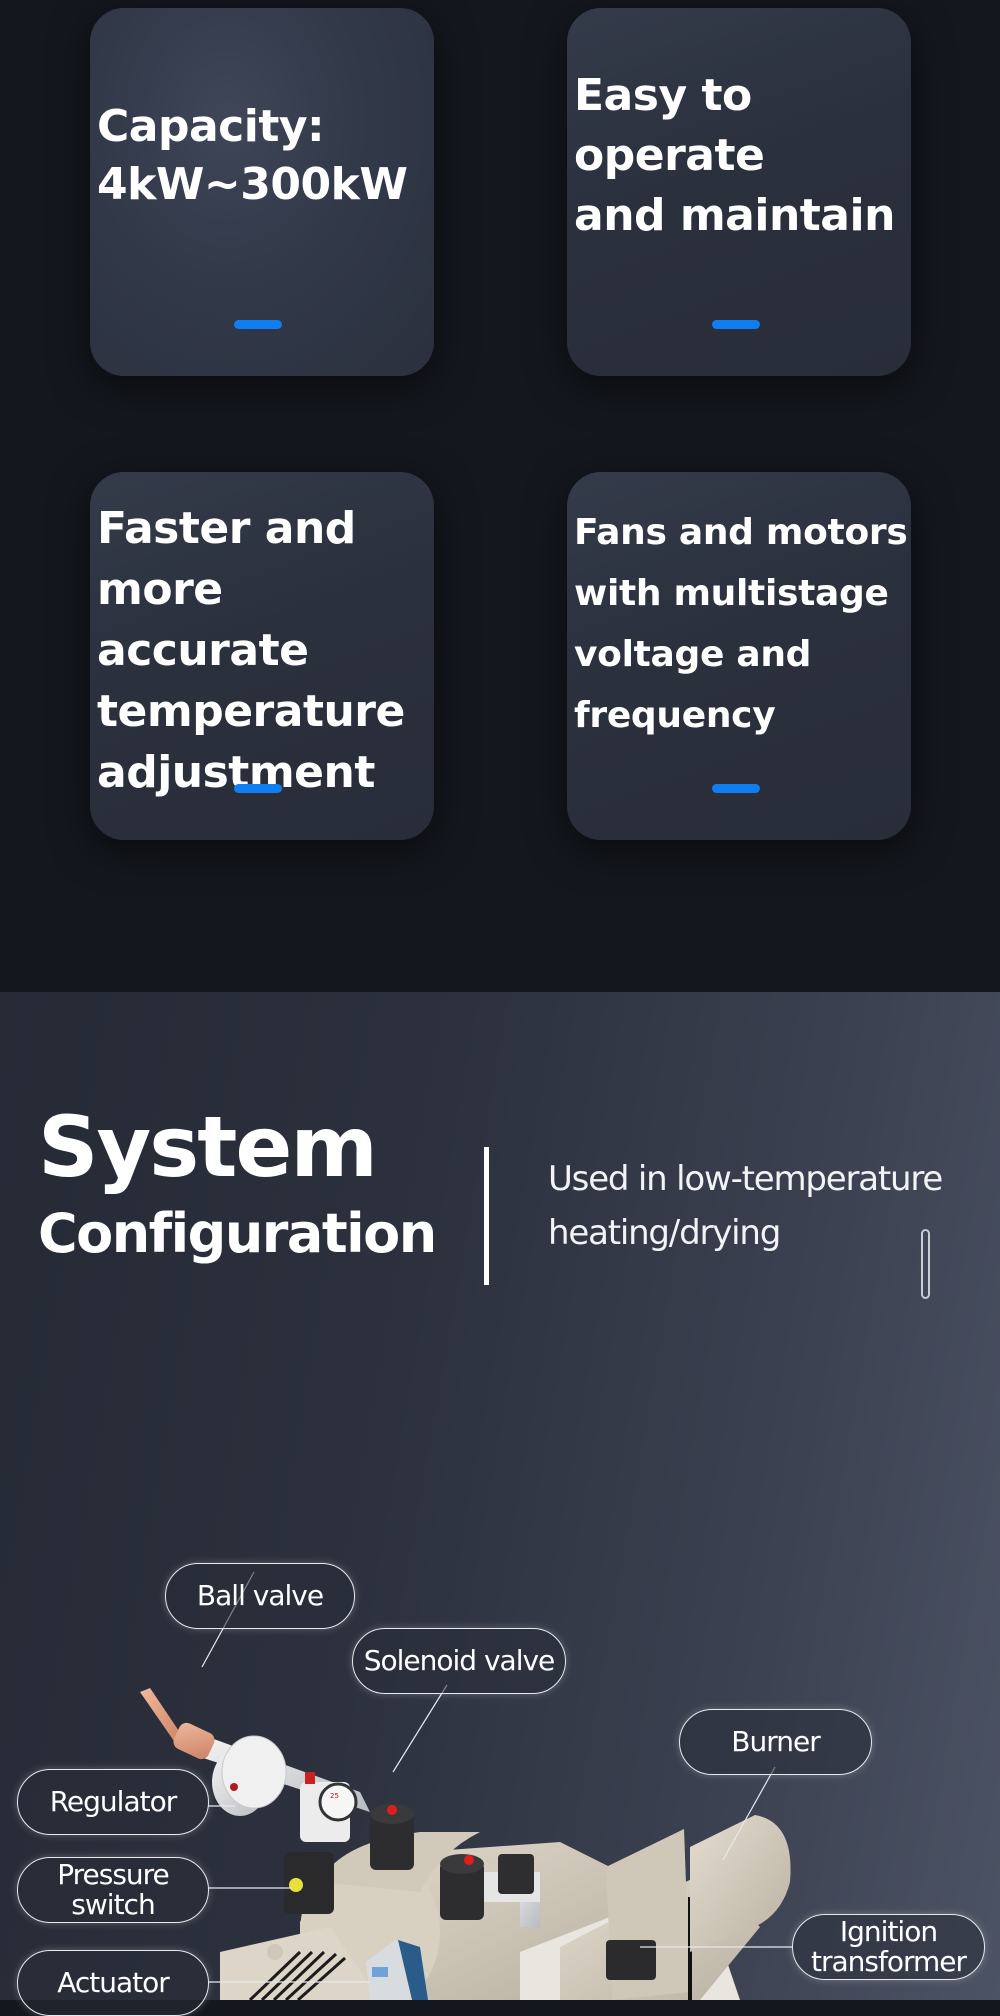  What do you see at coordinates (631, 1960) in the screenshot?
I see `ignition-transformer-part` at bounding box center [631, 1960].